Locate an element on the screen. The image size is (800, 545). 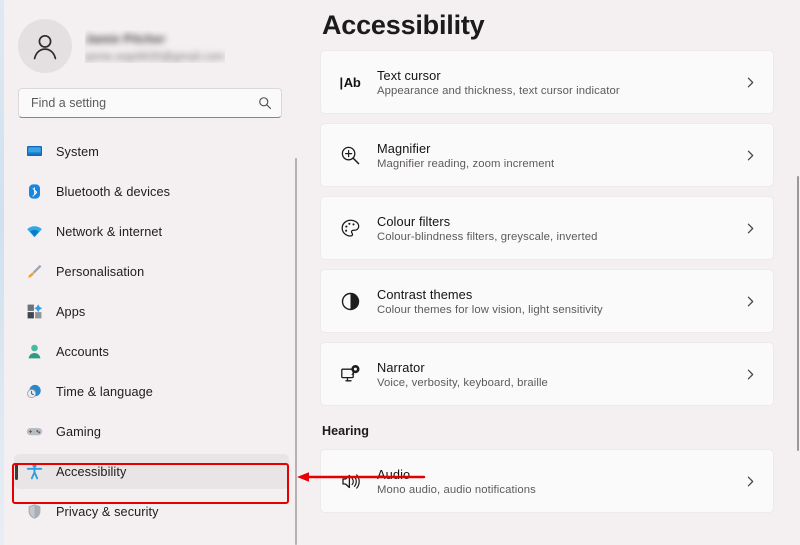
clock-globe-icon is located at coordinates (34, 391).